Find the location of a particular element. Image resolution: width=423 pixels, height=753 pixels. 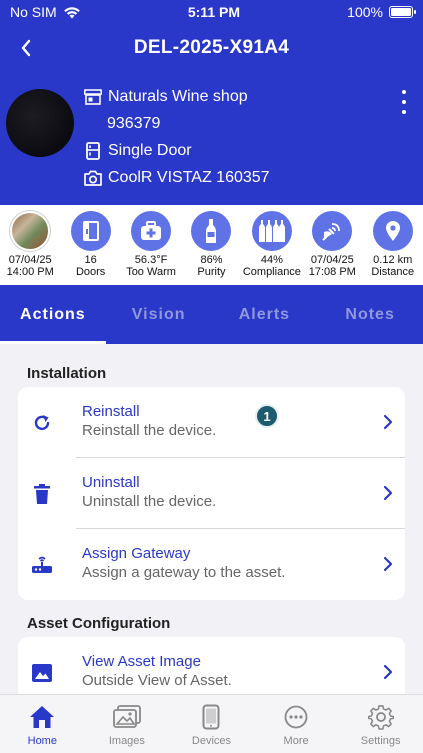

first-aid-icon is located at coordinates (151, 231).